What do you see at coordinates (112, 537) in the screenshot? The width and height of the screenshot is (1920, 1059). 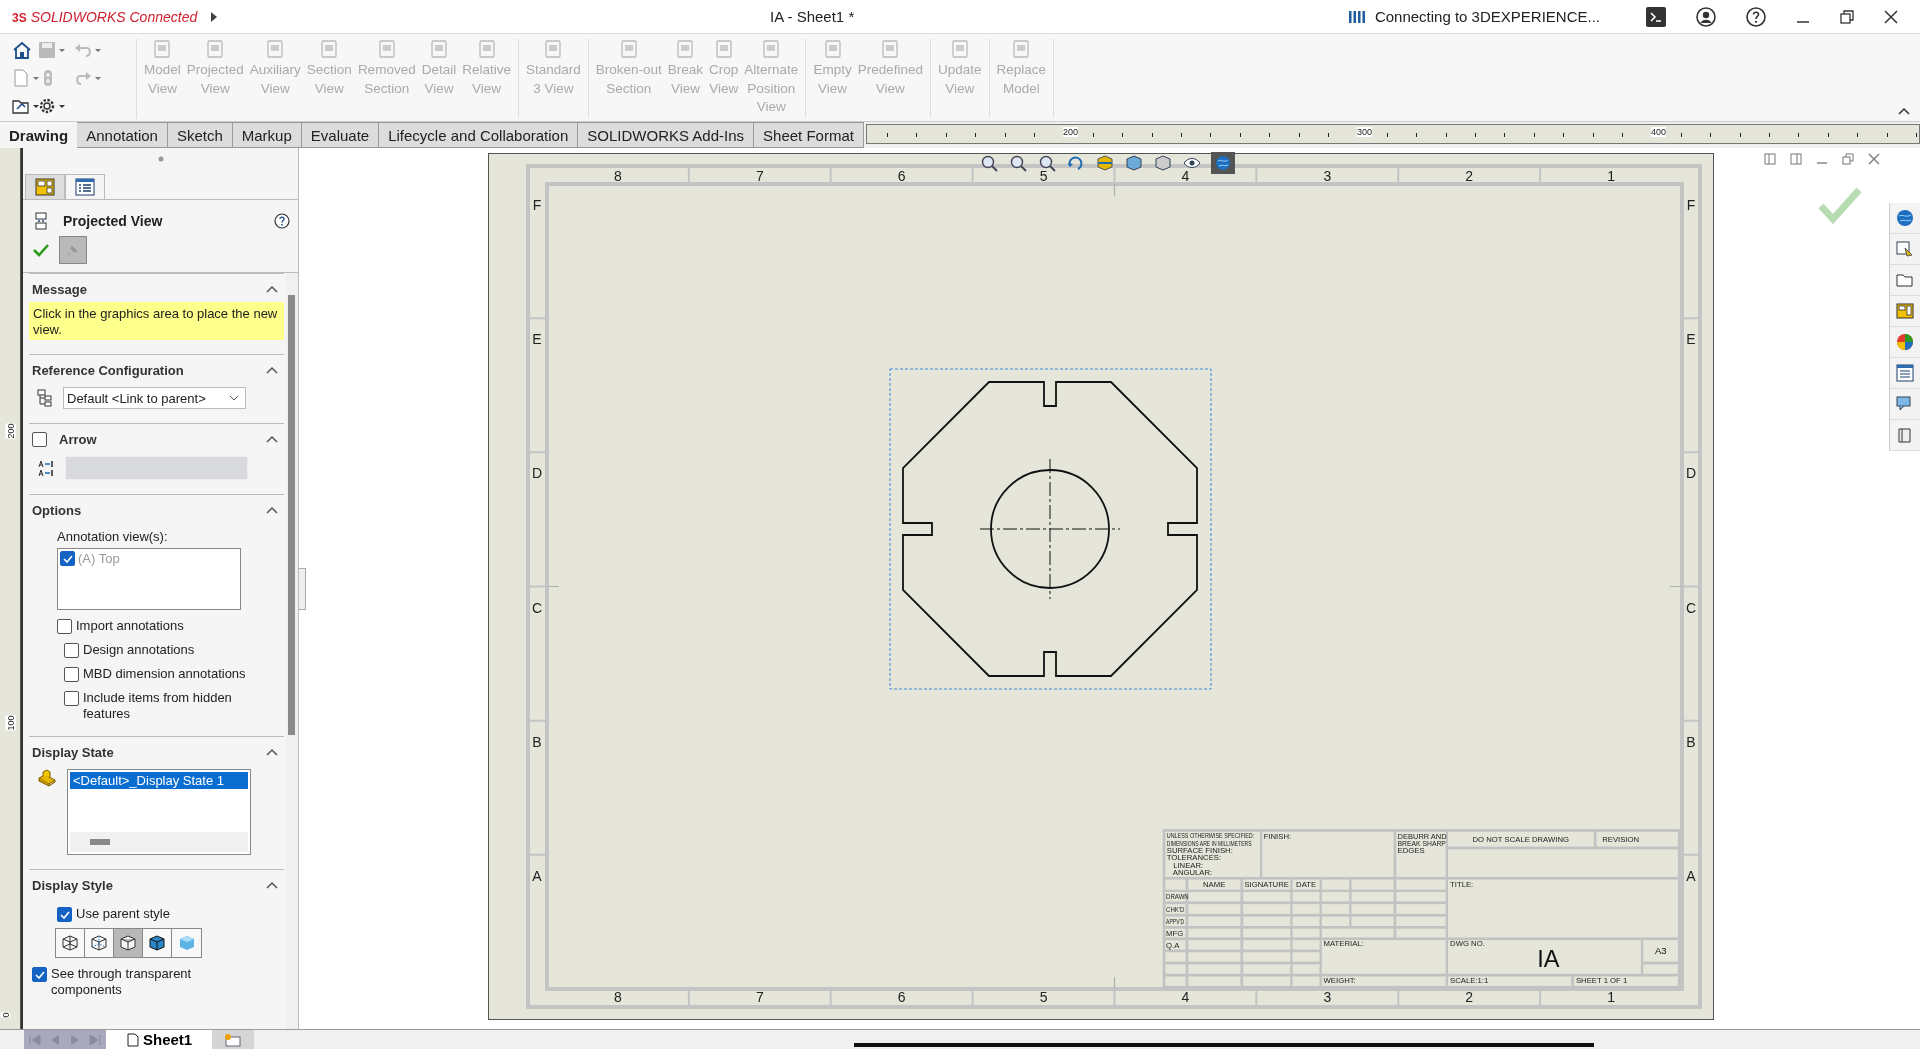 I see `field-label: Annotation view(s):` at bounding box center [112, 537].